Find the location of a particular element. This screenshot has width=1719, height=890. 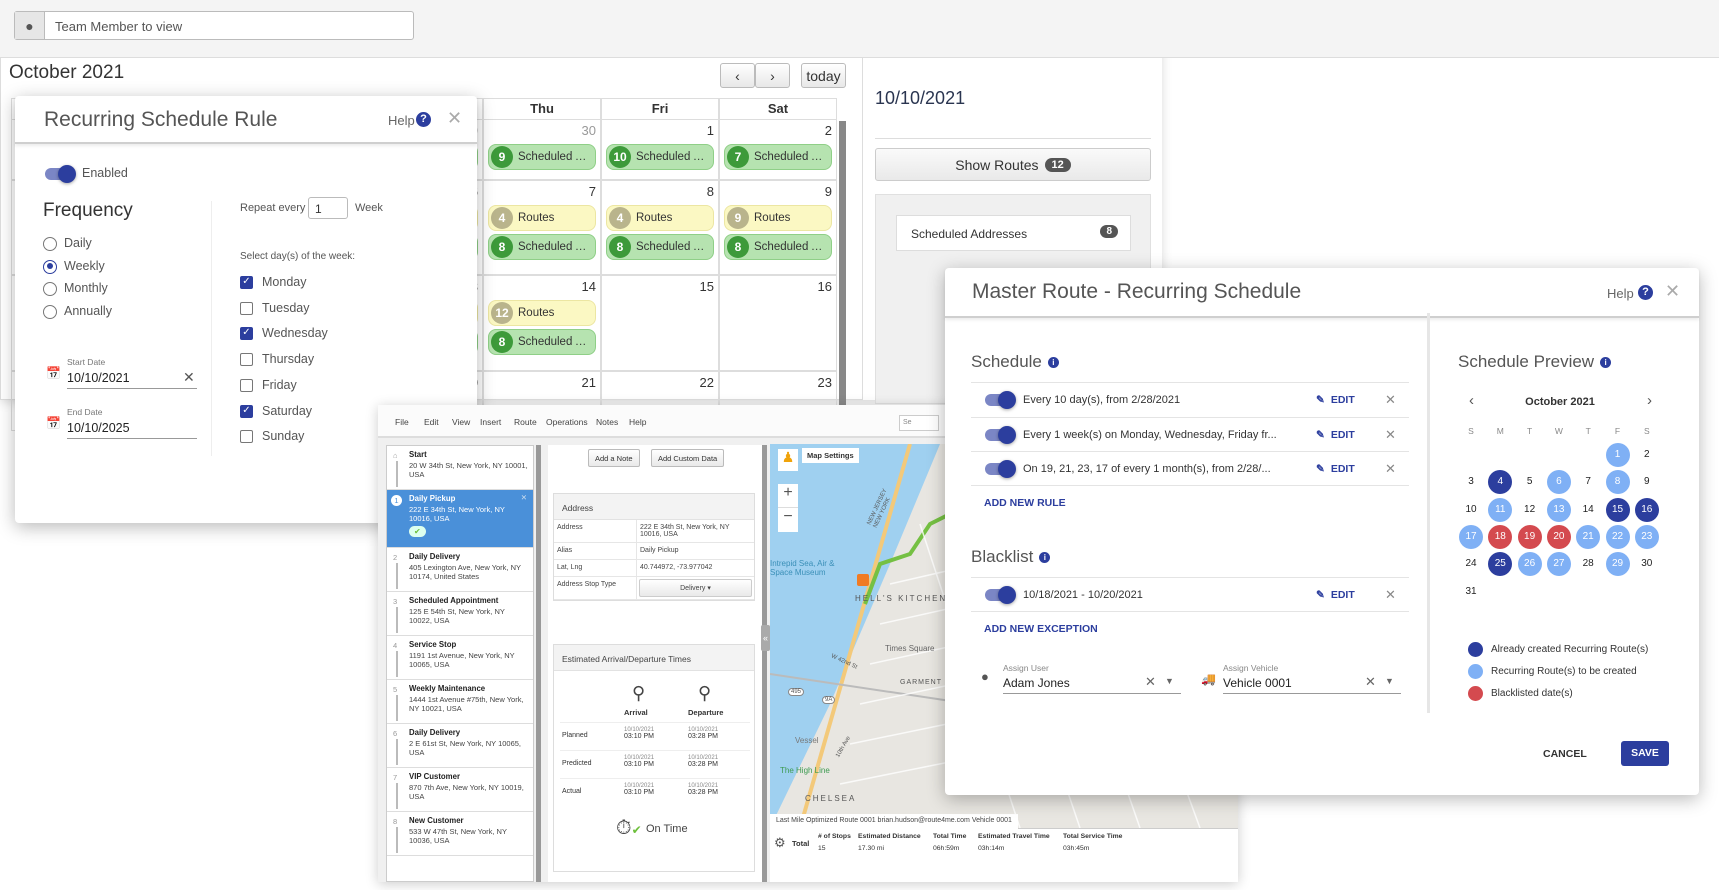

menu-item-edit: Edit is located at coordinates (431, 422).